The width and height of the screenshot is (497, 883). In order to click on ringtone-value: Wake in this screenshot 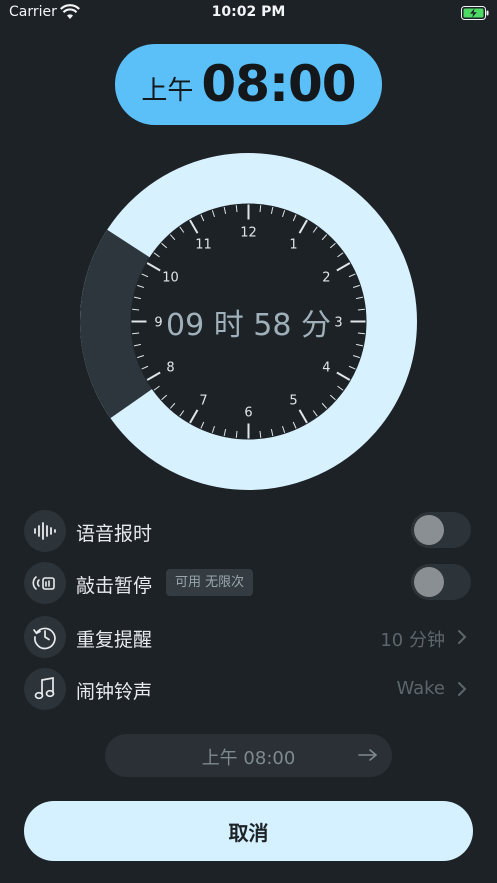, I will do `click(420, 688)`.